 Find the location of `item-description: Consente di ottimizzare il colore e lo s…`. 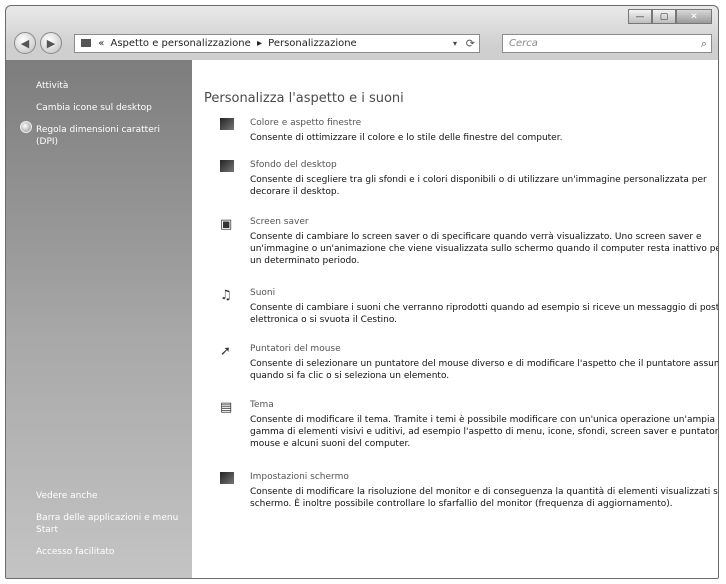

item-description: Consente di ottimizzare il colore e lo s… is located at coordinates (406, 138).